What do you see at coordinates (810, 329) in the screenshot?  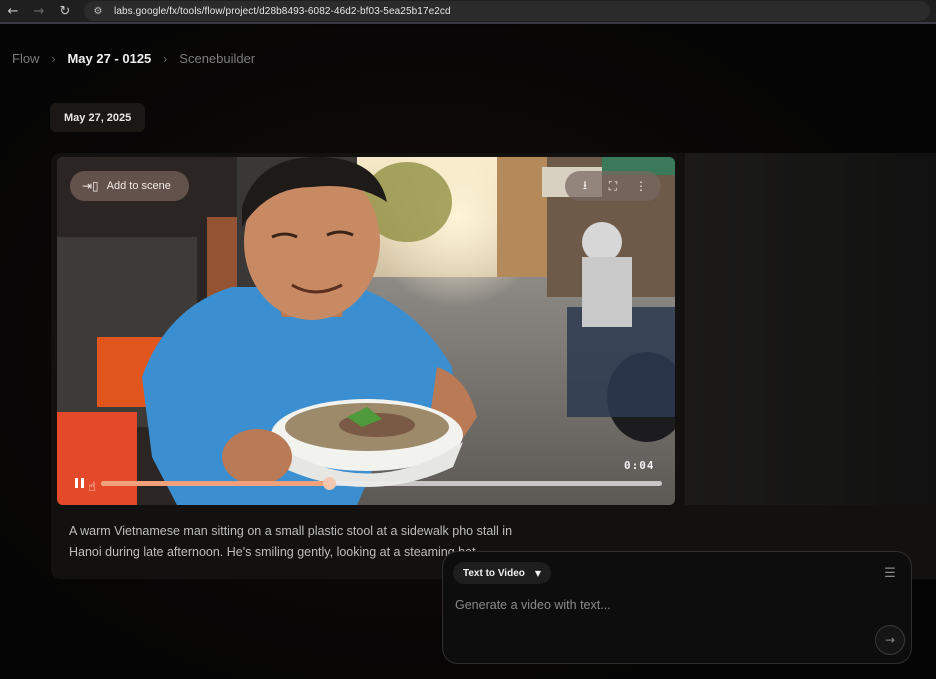 I see `next-clip-placeholder` at bounding box center [810, 329].